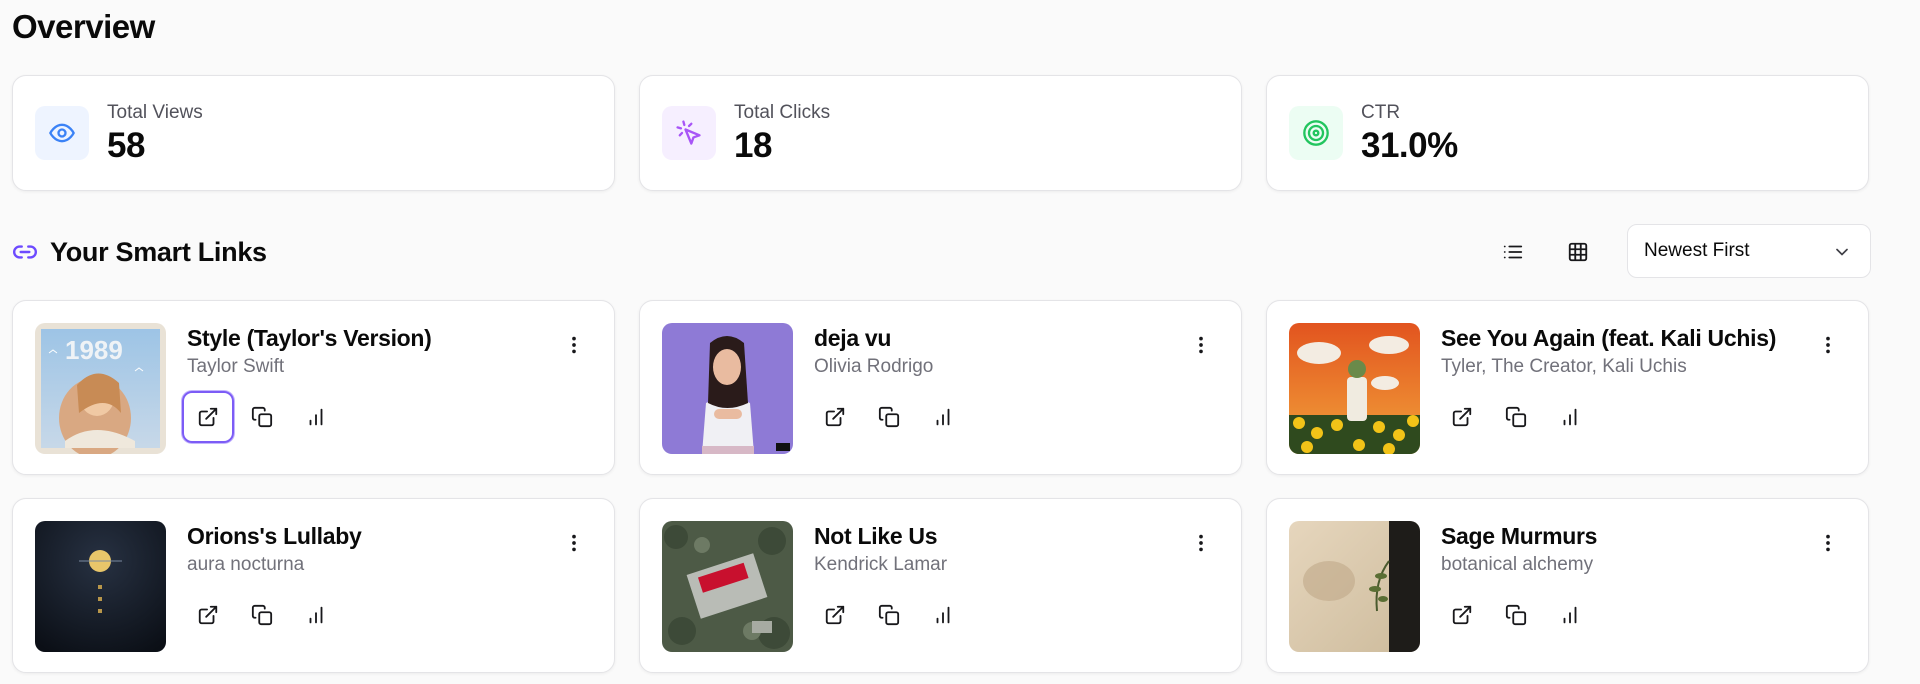  Describe the element at coordinates (274, 536) in the screenshot. I see `link-title: Orions's Lullaby` at that location.